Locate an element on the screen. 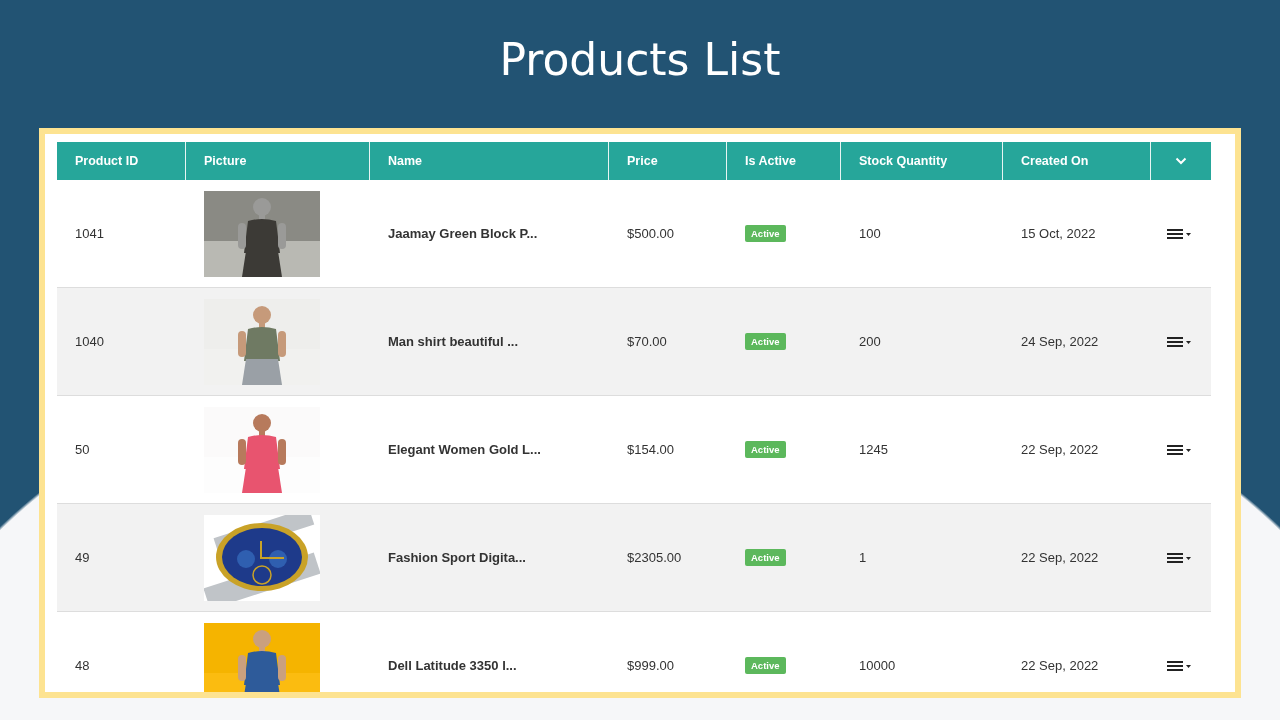 The width and height of the screenshot is (1280, 720). column-header: Created On is located at coordinates (1055, 161).